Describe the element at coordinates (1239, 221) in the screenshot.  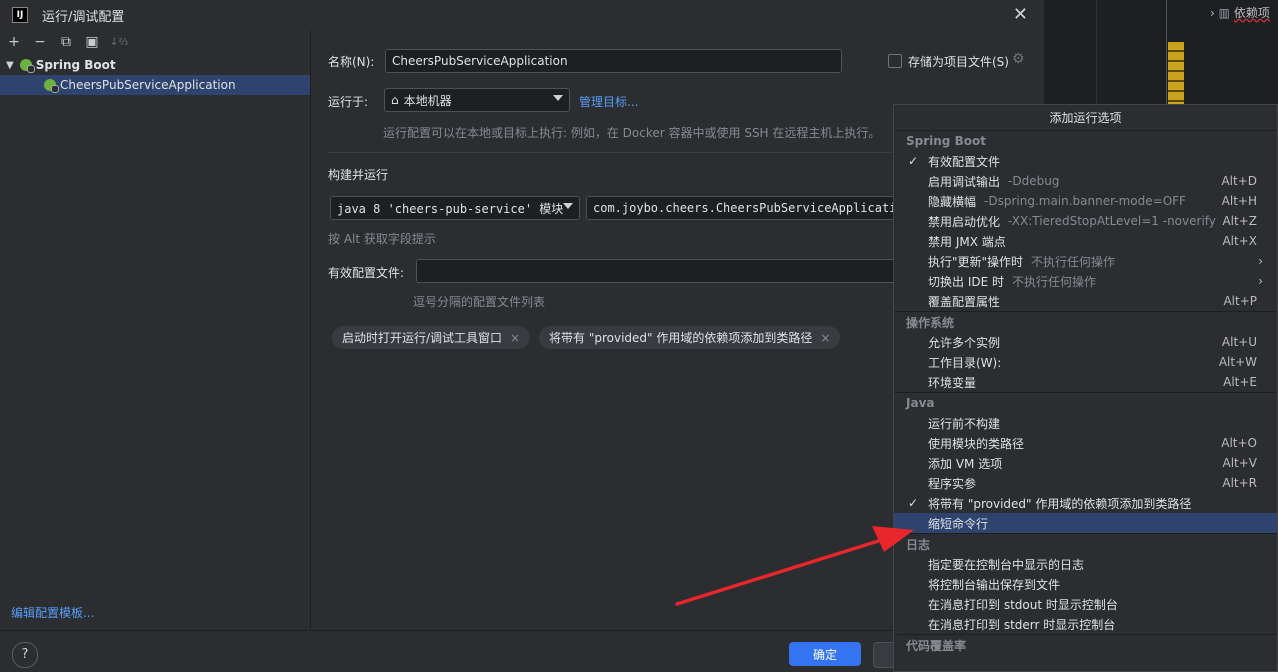
I see `menu-item-shortcut: Alt+Z` at that location.